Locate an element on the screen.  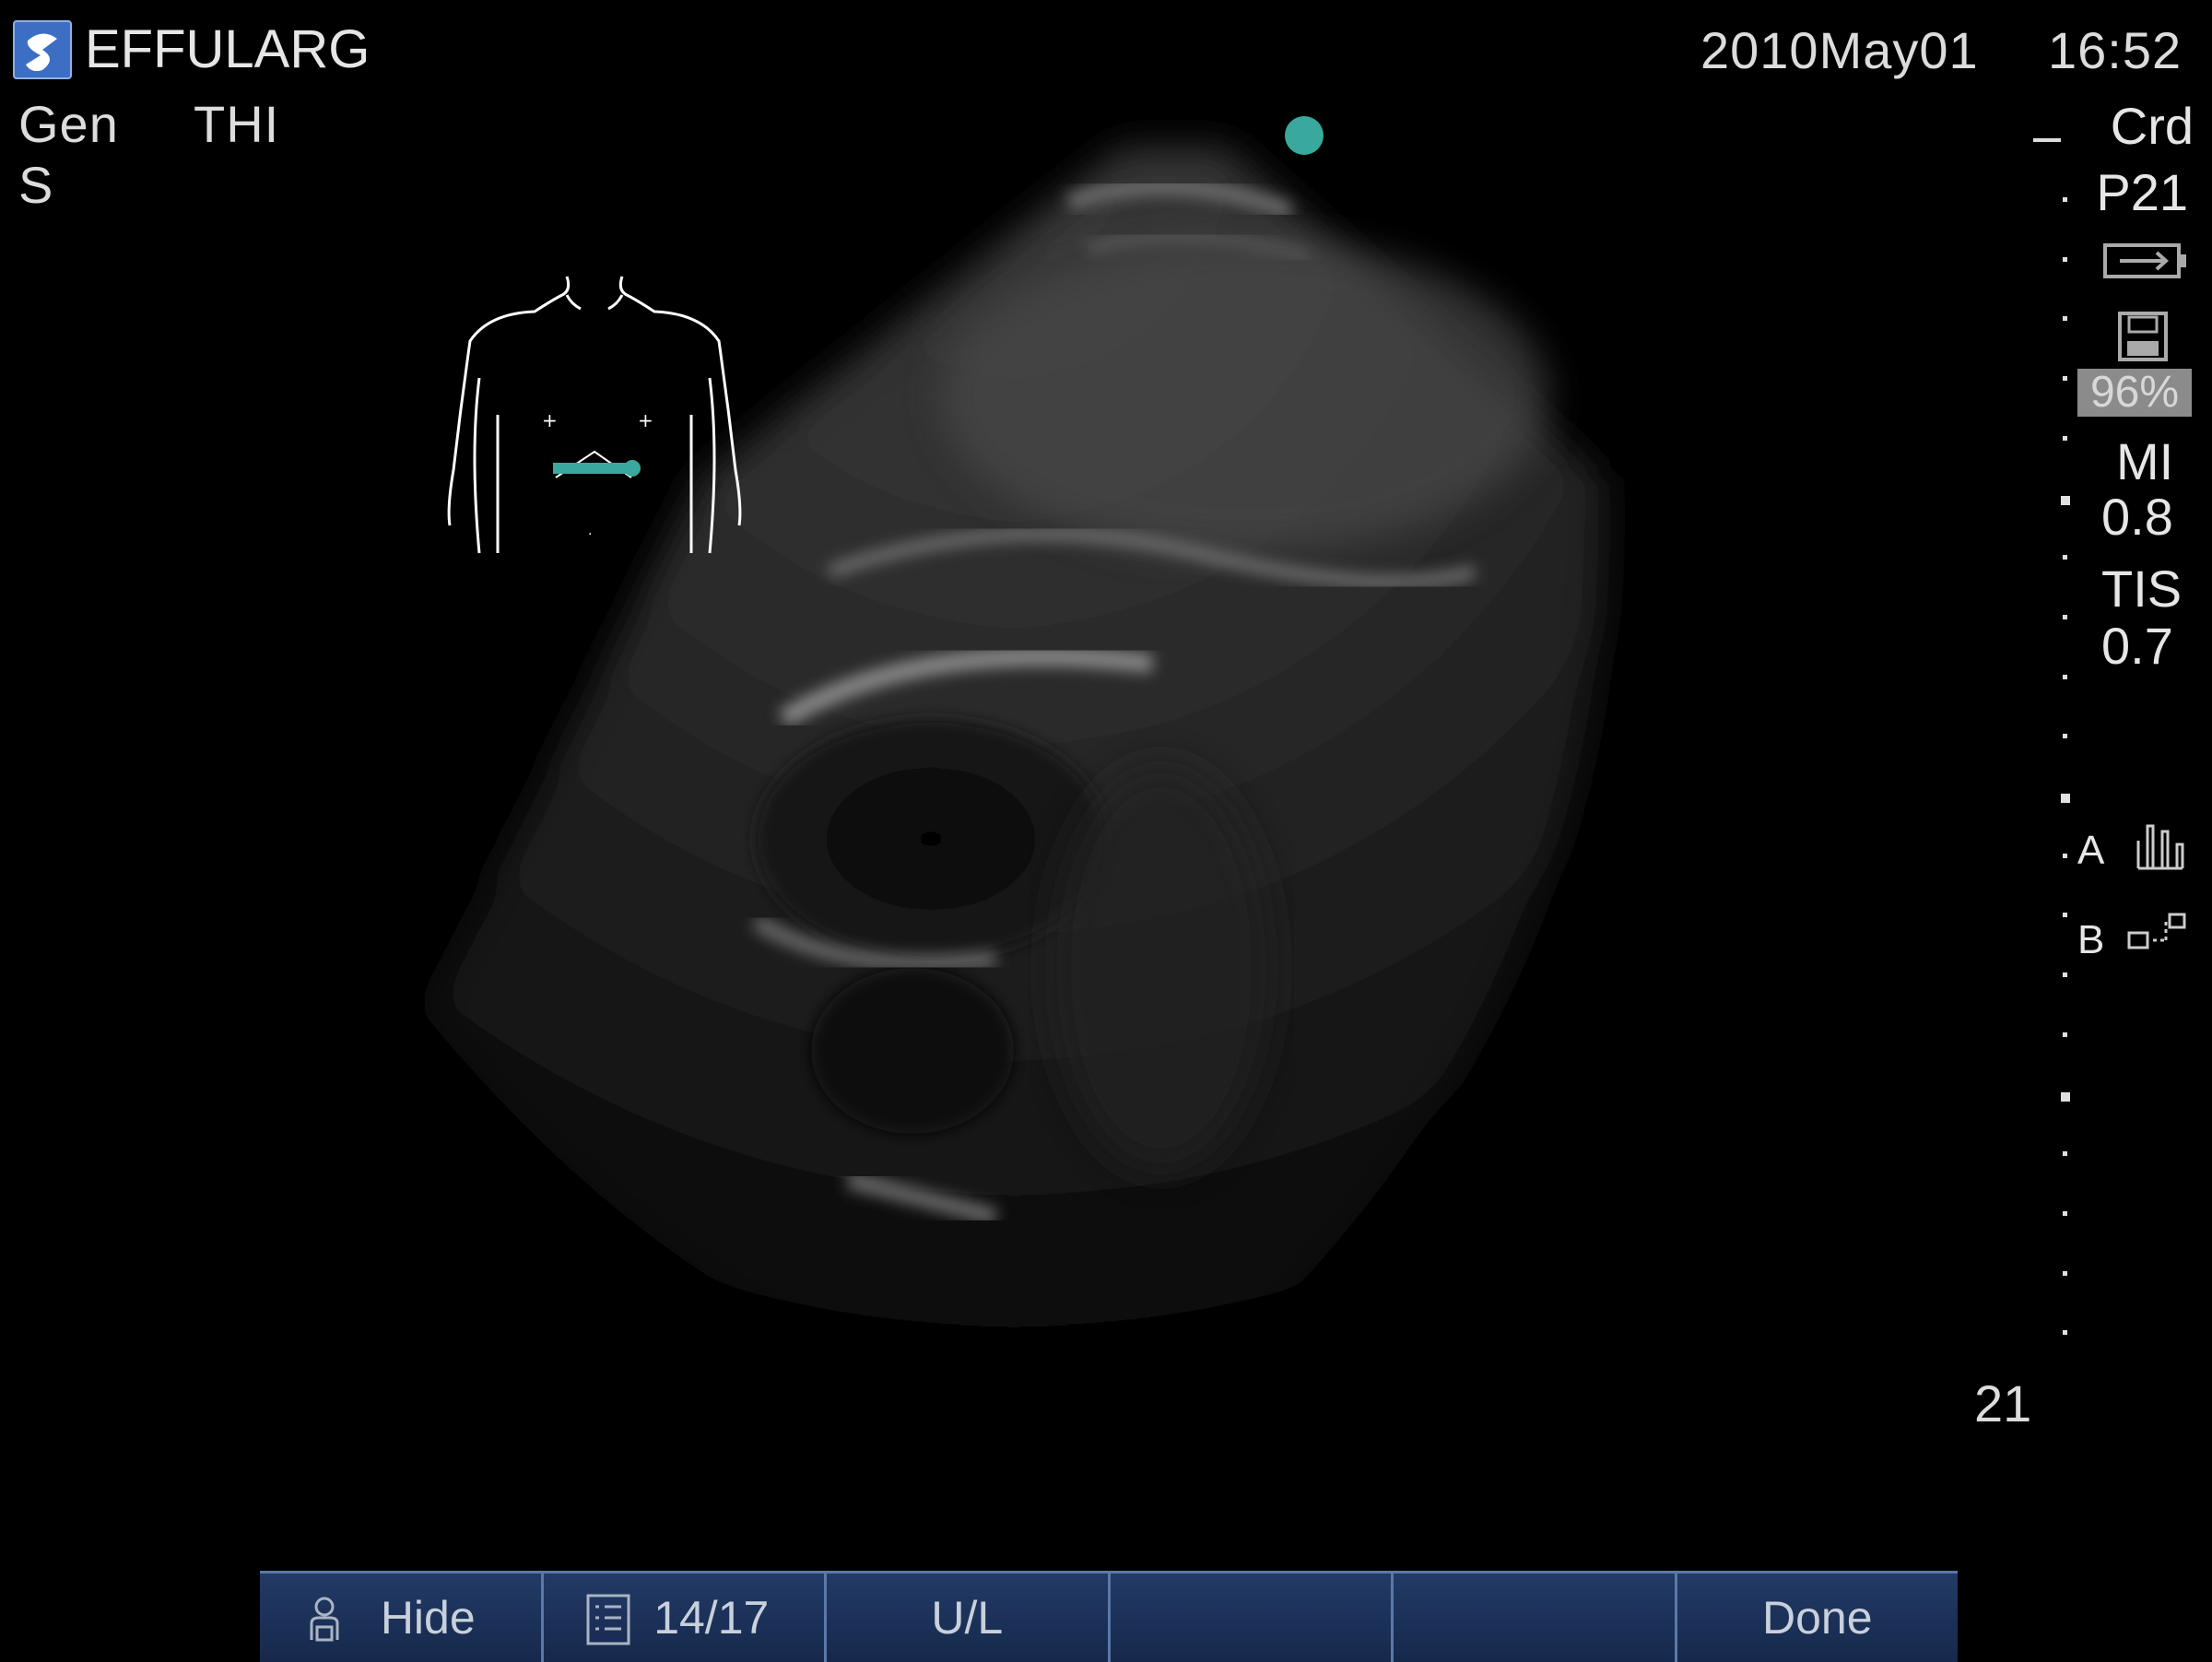
softkey-done-label: Done is located at coordinates (1817, 1618).